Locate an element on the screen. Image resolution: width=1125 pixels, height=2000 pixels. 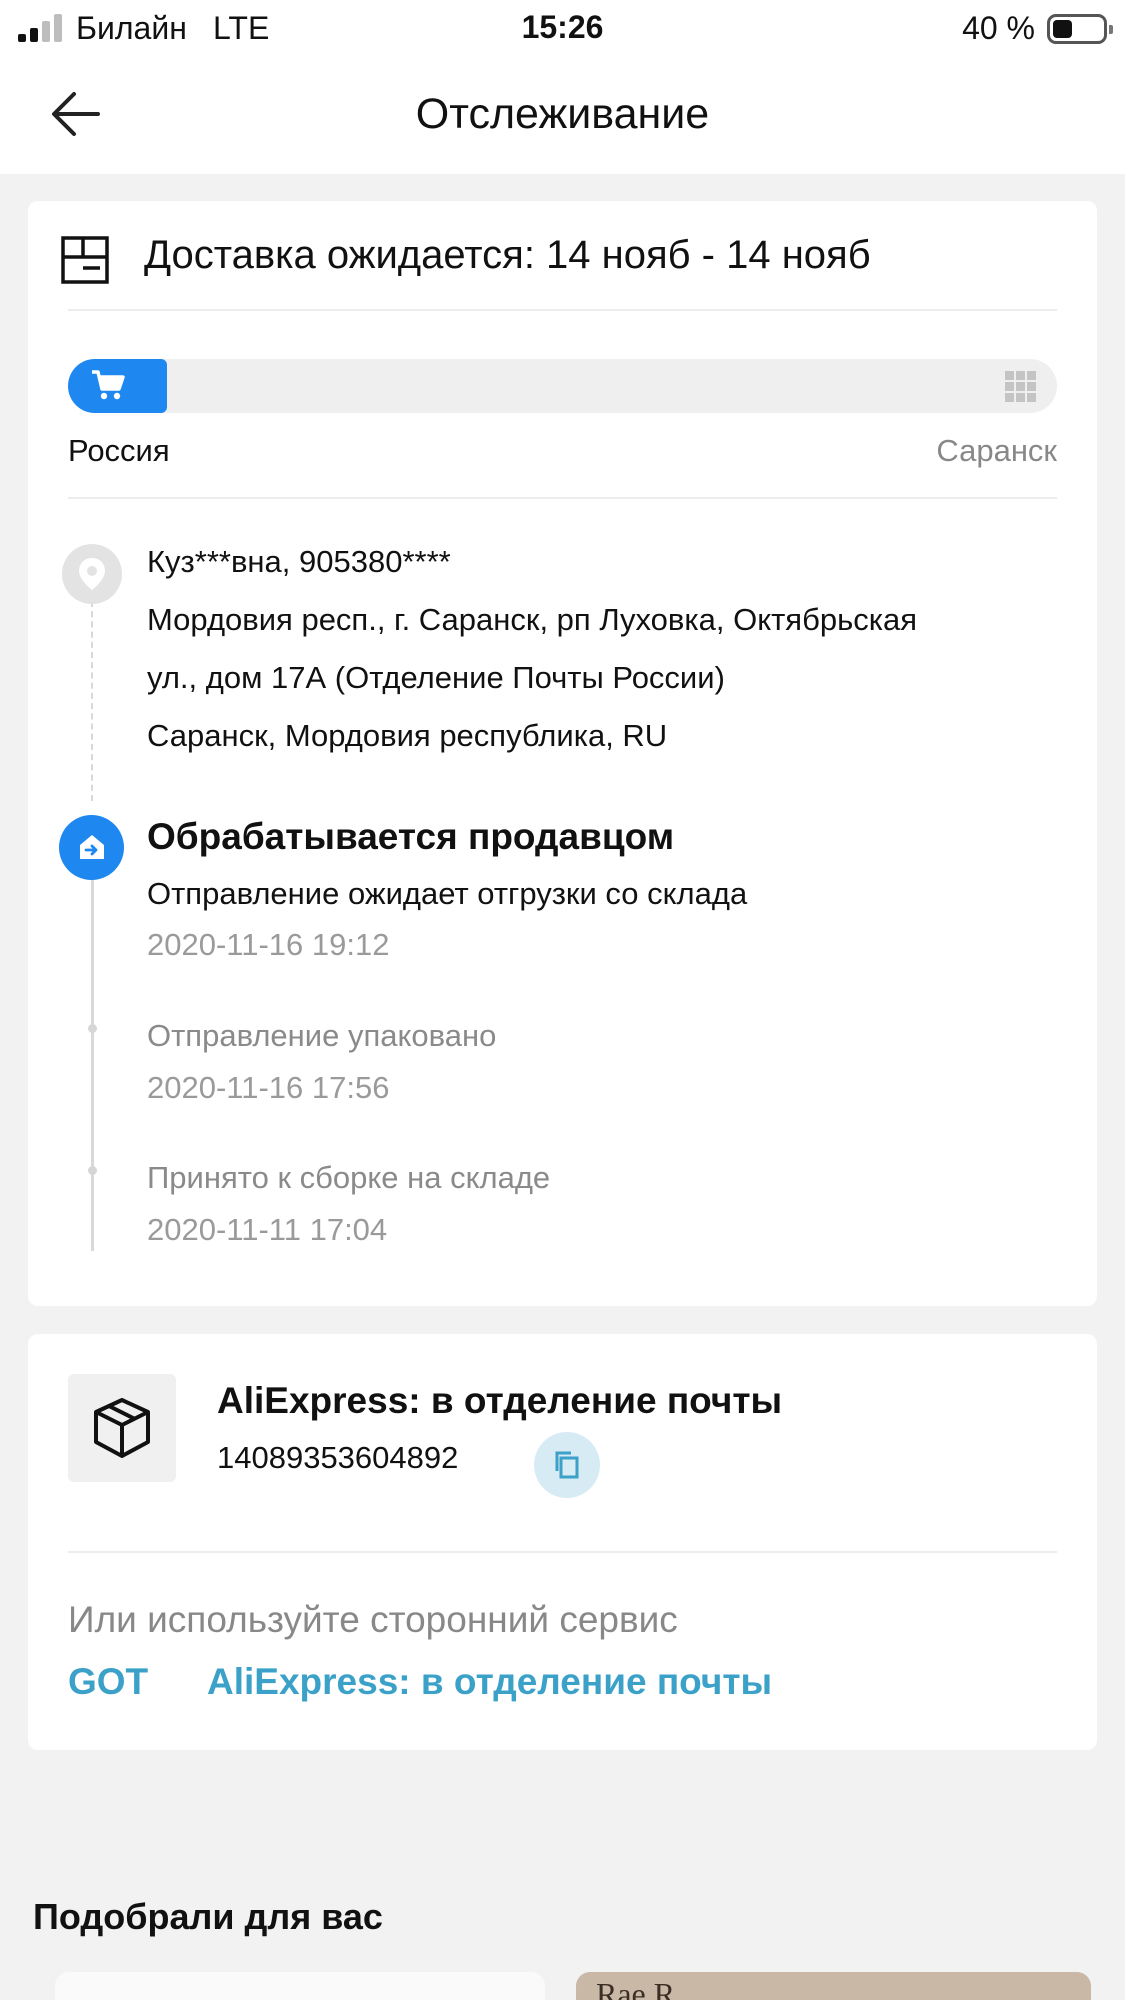
carrier-name: AliExpress: в отделение почты is located at coordinates (500, 1400).